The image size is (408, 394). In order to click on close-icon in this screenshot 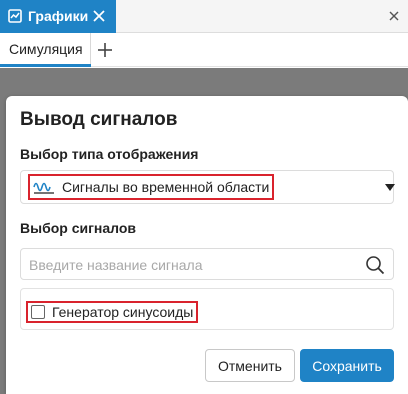, I will do `click(99, 16)`.